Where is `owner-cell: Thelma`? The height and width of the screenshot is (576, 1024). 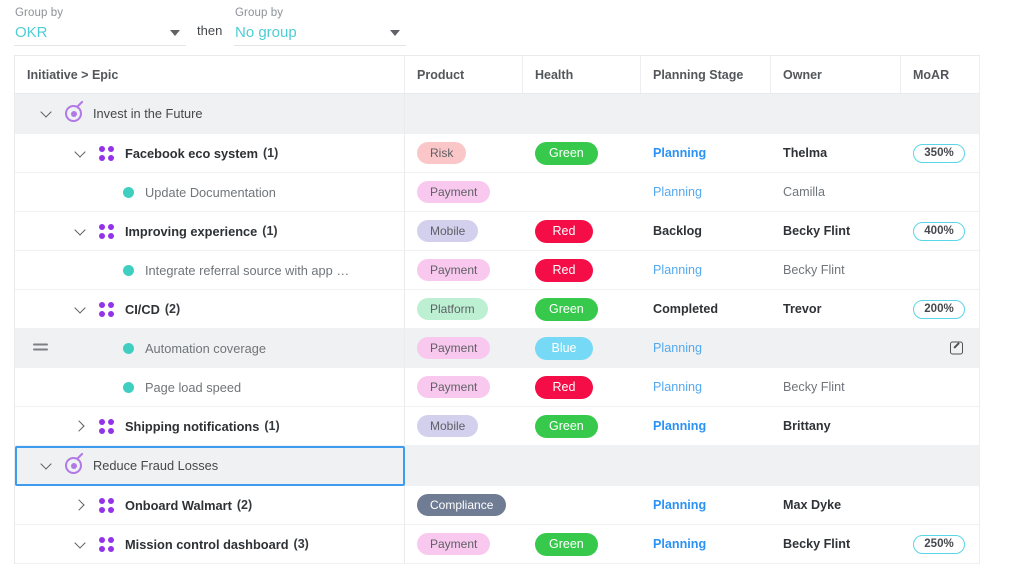
owner-cell: Thelma is located at coordinates (836, 153).